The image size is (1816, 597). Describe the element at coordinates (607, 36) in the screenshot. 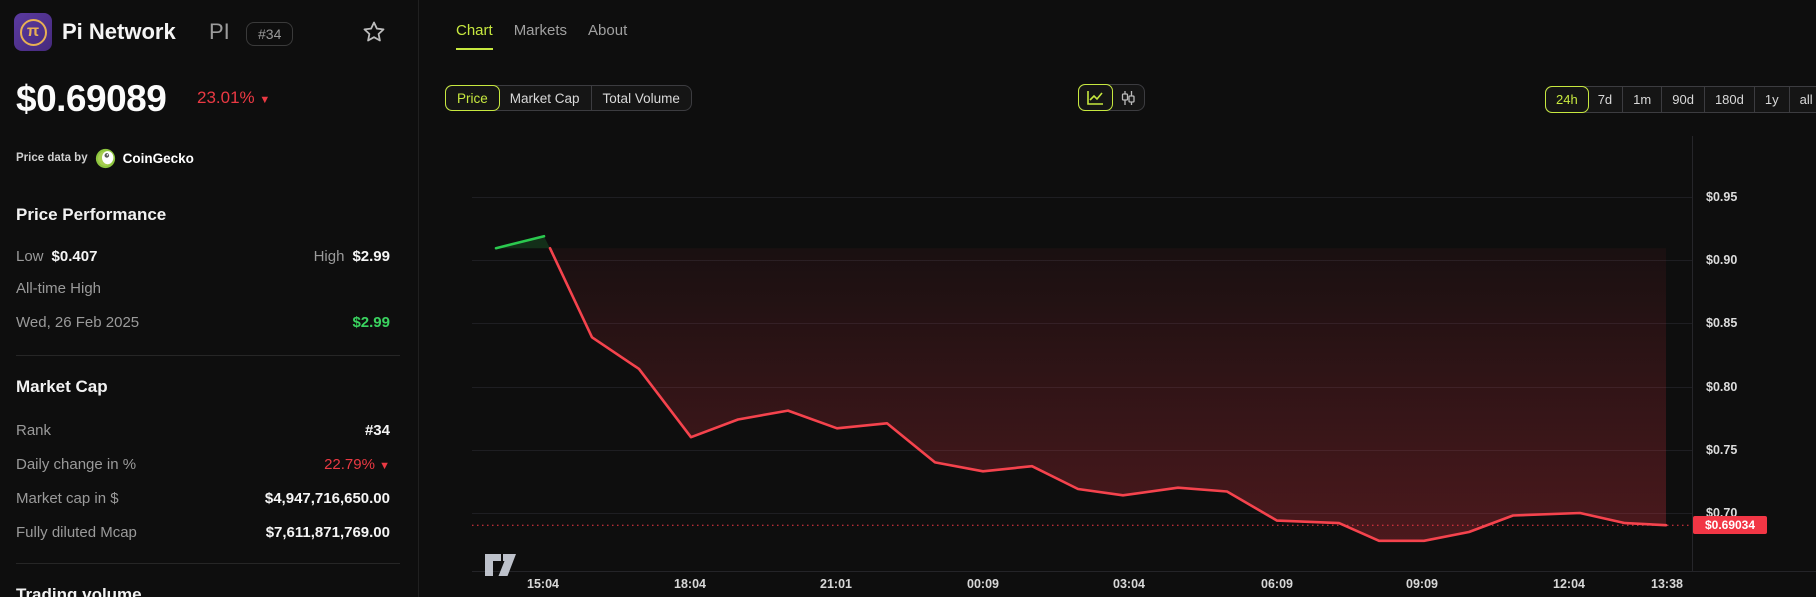

I see `tab-about: About` at that location.